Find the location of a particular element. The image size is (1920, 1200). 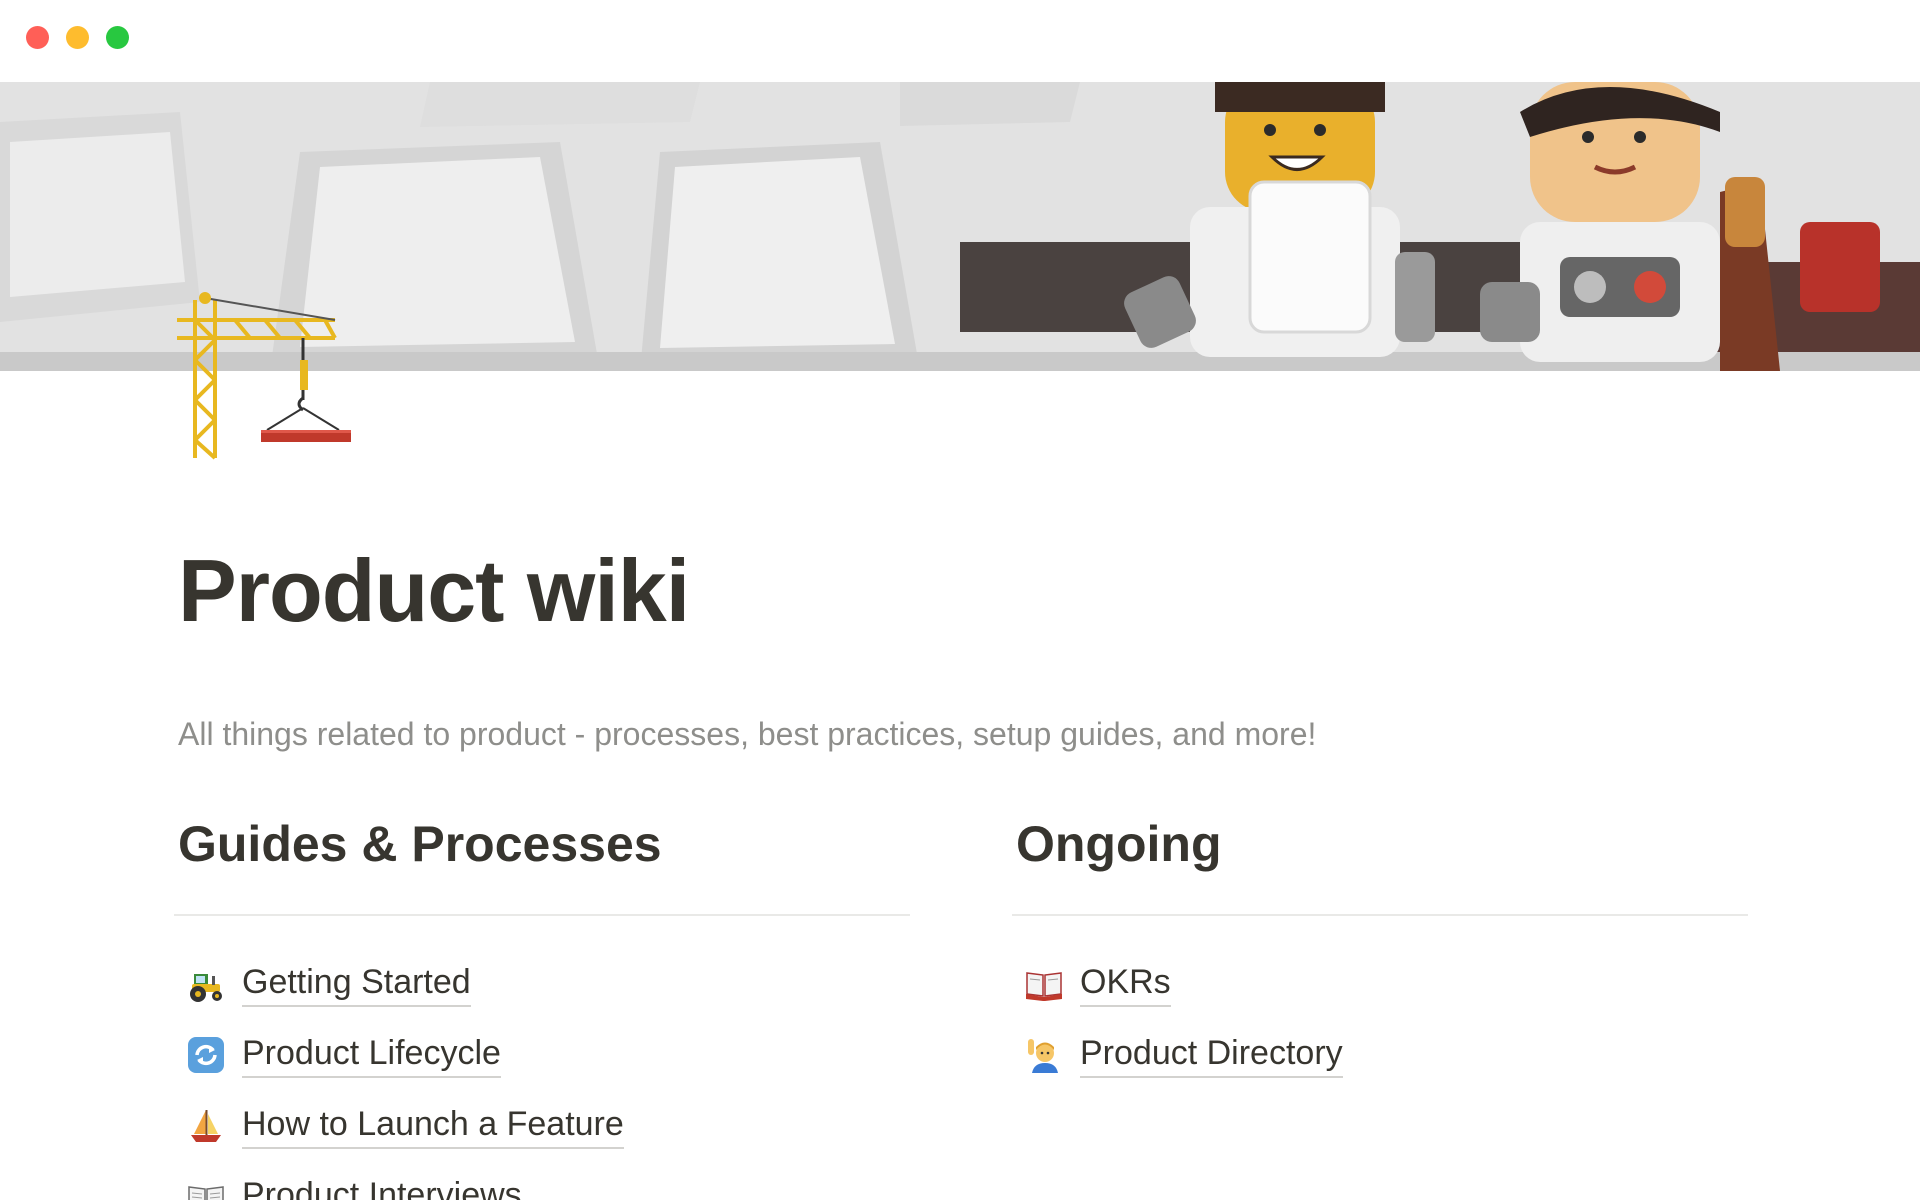

ongoing-heading: Ongoing is located at coordinates (1119, 844).